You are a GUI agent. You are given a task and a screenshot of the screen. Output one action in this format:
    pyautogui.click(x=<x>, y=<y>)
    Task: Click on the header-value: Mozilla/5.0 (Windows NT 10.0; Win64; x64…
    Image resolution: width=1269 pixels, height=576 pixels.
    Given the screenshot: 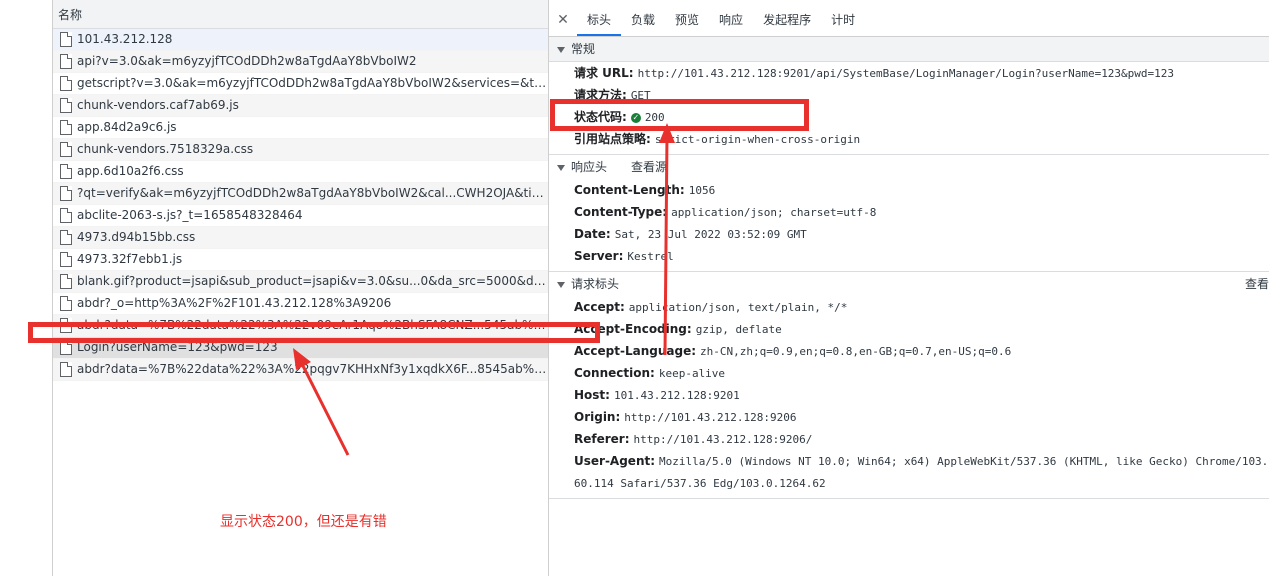 What is the action you would take?
    pyautogui.click(x=964, y=461)
    